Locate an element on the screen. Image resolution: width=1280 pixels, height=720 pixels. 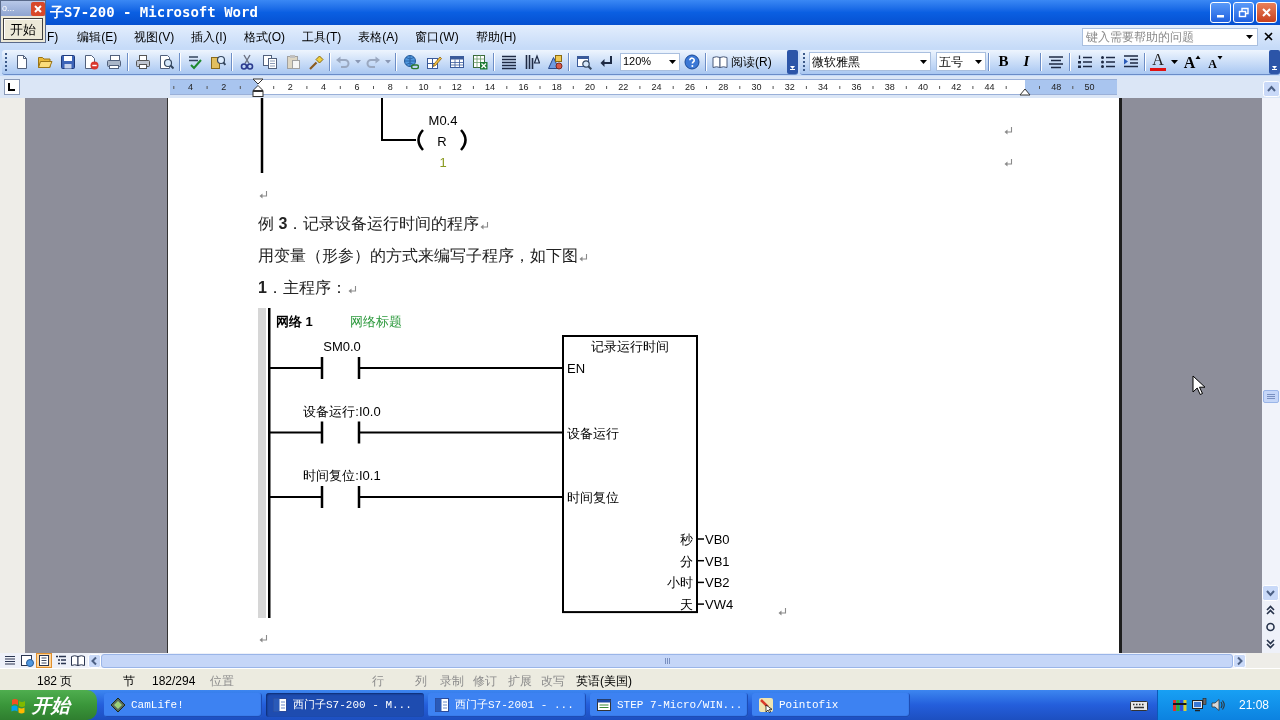
page-layout-icon is located at coordinates (44, 660).